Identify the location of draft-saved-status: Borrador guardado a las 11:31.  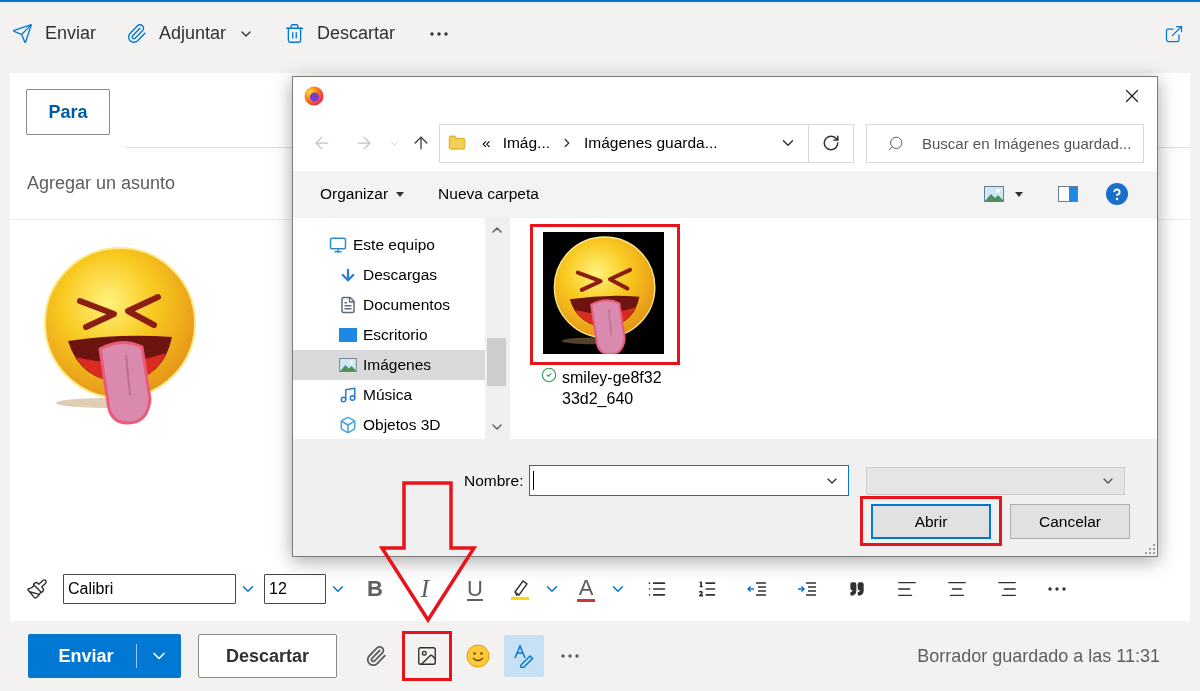
(1038, 656).